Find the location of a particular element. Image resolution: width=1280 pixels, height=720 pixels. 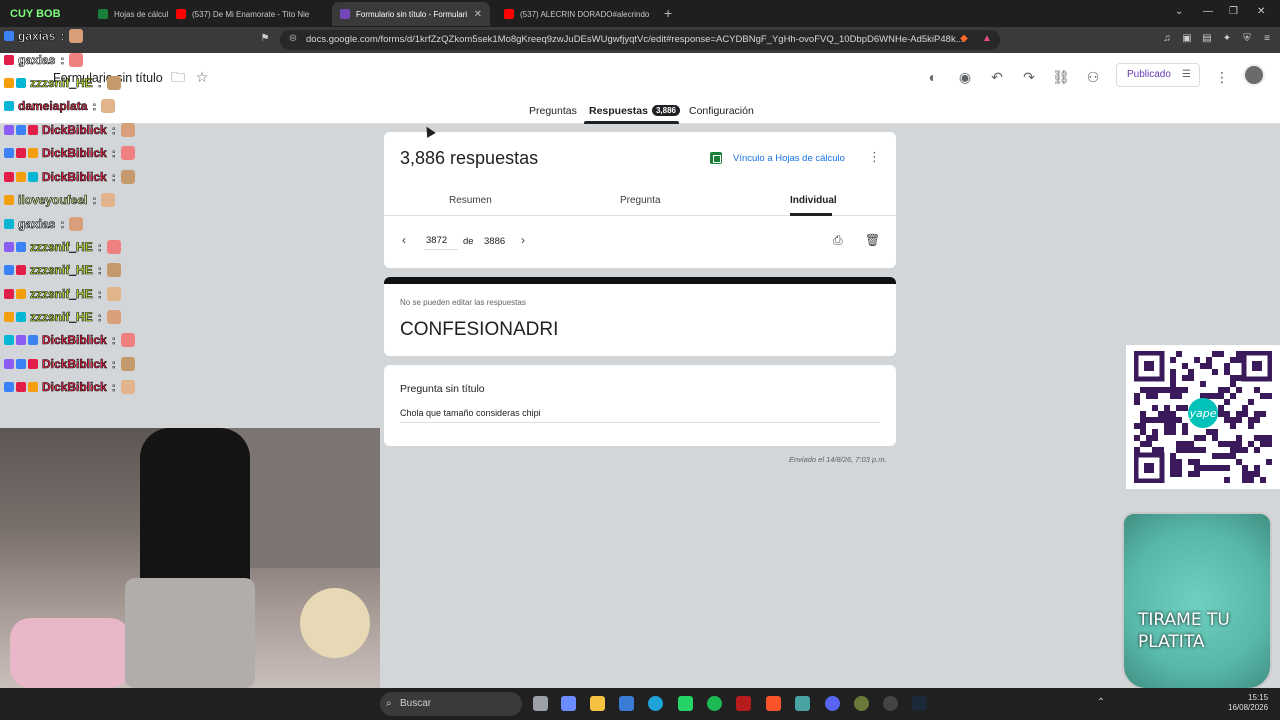

close-tab-icon: ✕ is located at coordinates (475, 14).